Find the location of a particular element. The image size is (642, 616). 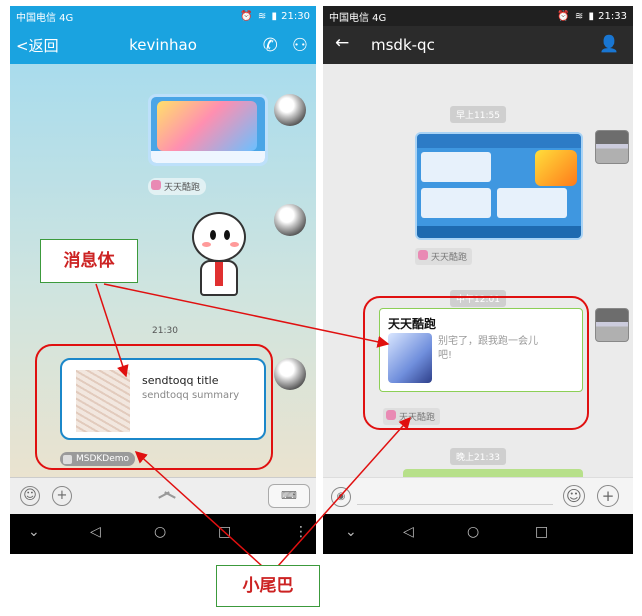

sticker-message is located at coordinates (219, 257).